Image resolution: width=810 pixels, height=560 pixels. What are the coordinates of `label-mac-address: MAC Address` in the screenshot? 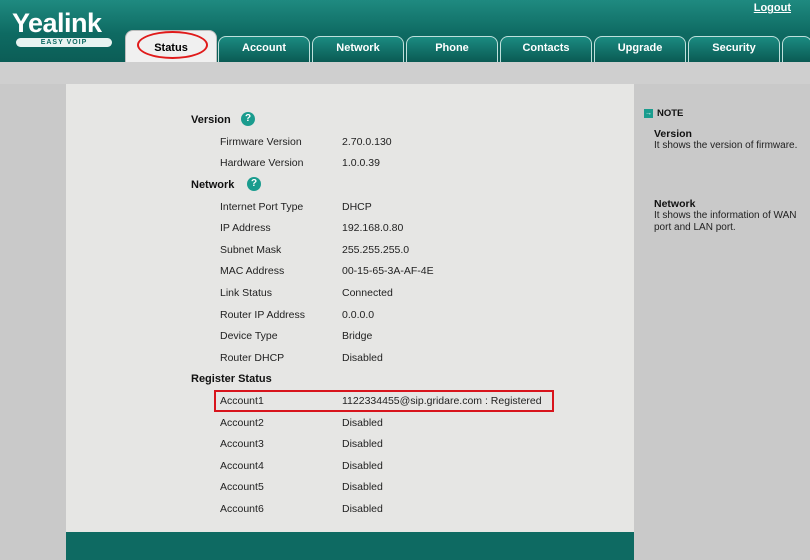 It's located at (252, 271).